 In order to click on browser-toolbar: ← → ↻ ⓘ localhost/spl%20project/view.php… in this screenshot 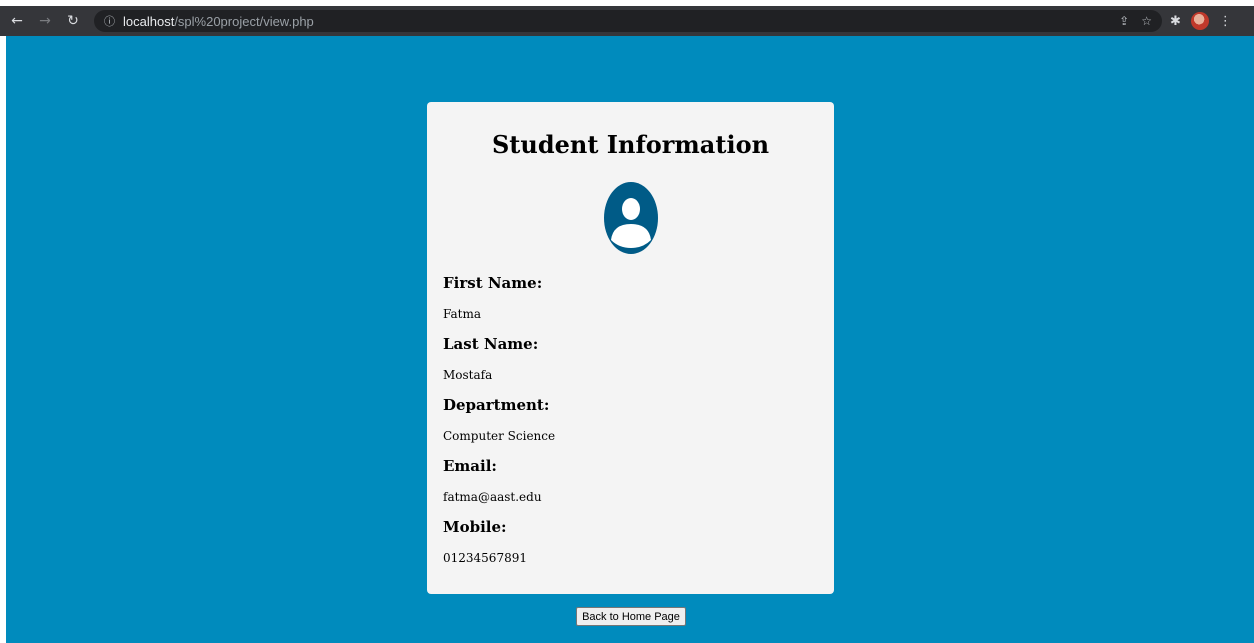, I will do `click(627, 21)`.